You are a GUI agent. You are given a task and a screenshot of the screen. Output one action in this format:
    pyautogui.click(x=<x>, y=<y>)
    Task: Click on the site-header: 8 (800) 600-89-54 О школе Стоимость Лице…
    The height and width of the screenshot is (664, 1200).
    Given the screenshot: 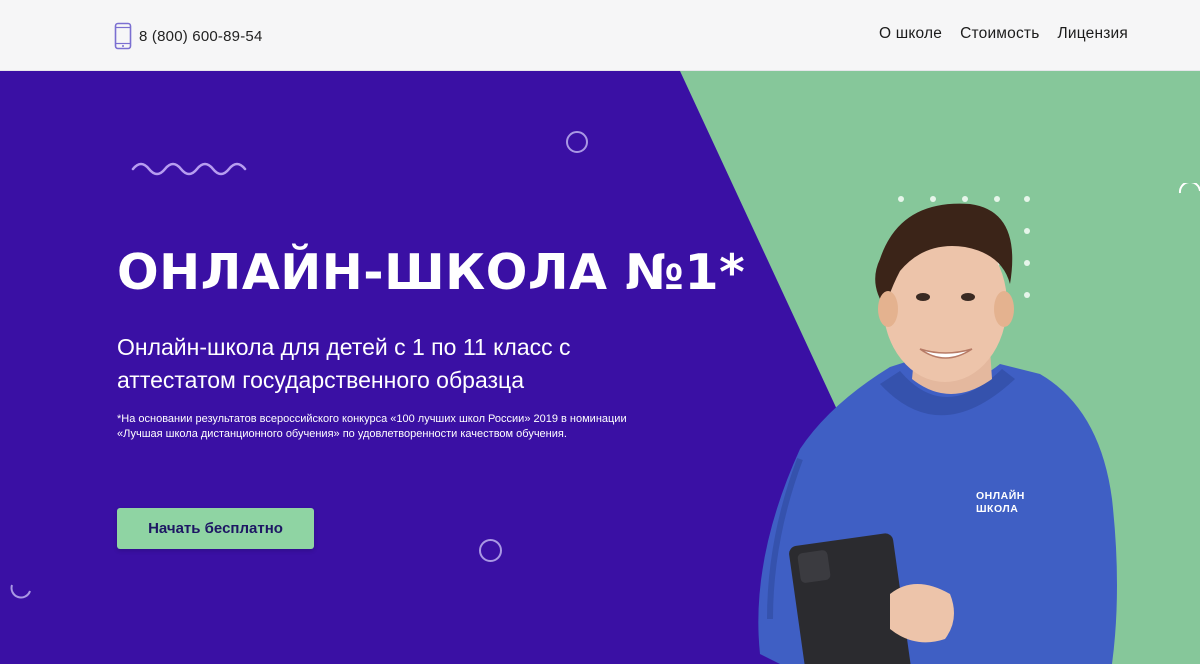 What is the action you would take?
    pyautogui.click(x=600, y=35)
    